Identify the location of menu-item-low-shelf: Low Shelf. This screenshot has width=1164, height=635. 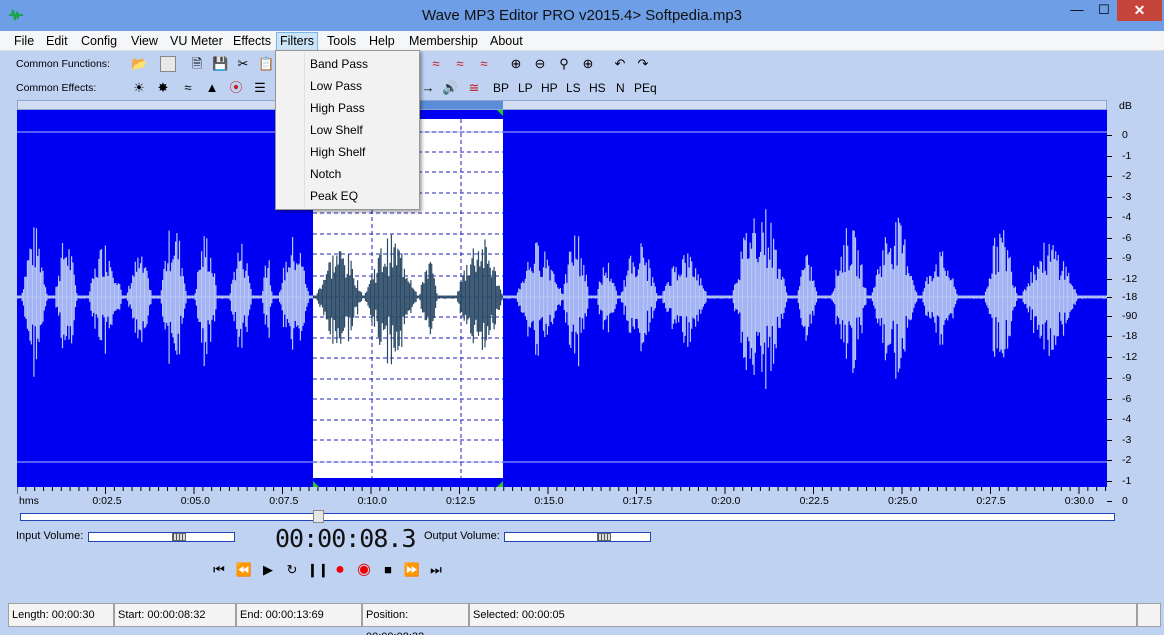
(347, 130).